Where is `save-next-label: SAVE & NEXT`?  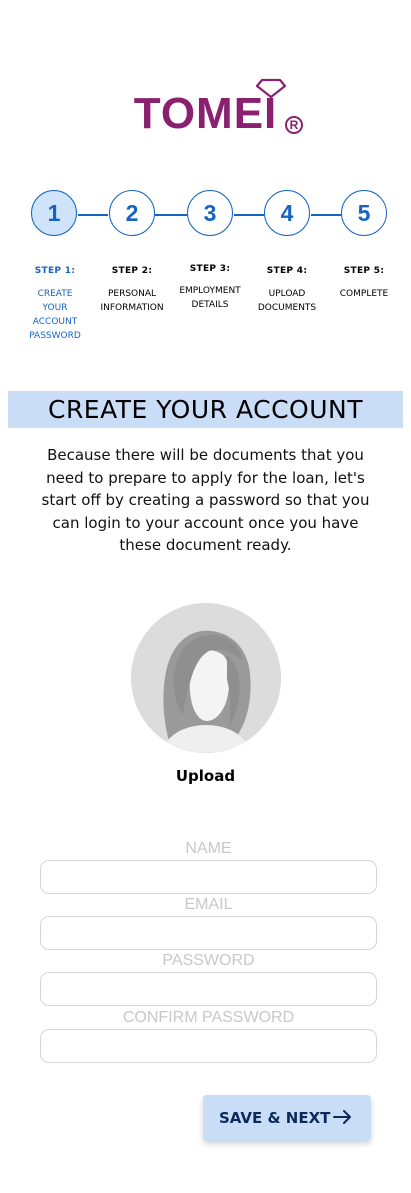
save-next-label: SAVE & NEXT is located at coordinates (275, 1118).